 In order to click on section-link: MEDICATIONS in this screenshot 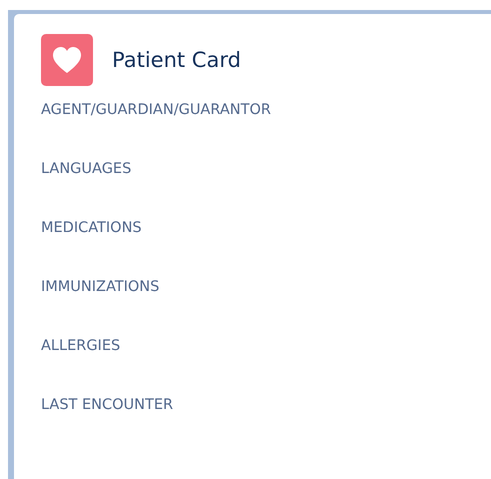, I will do `click(91, 228)`.